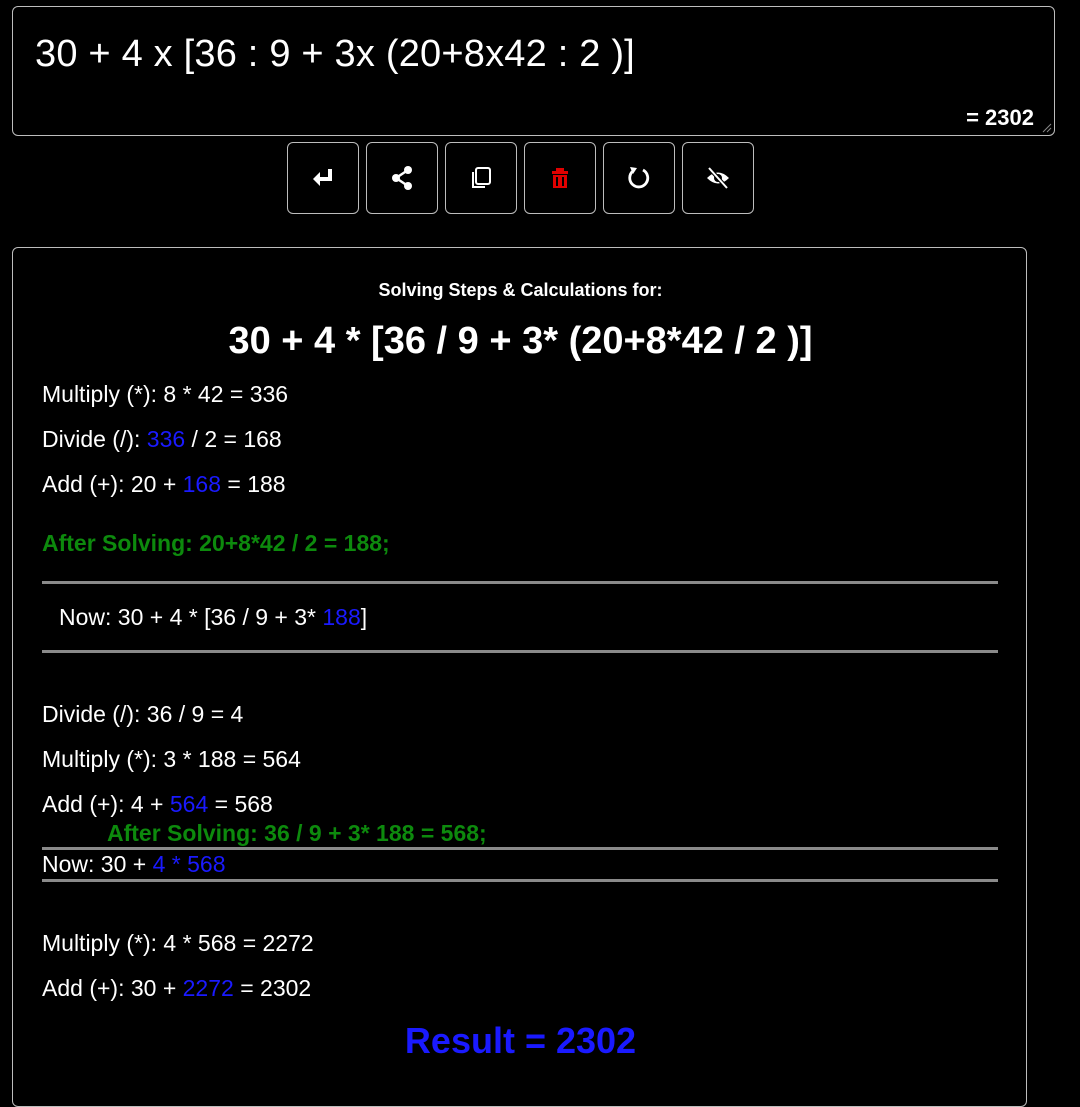 Image resolution: width=1080 pixels, height=1107 pixels. What do you see at coordinates (216, 543) in the screenshot?
I see `after-solving-1: After Solving: 20+8*42 / 2 = 188;` at bounding box center [216, 543].